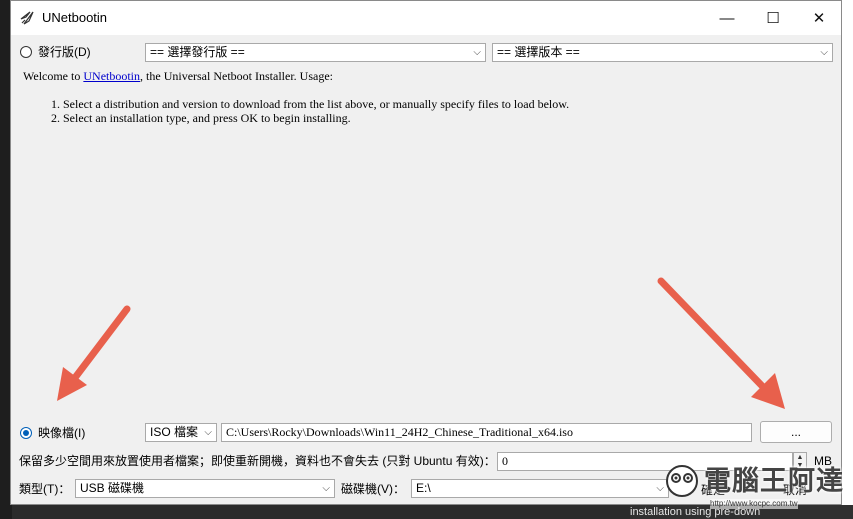 This screenshot has width=853, height=519. What do you see at coordinates (662, 52) in the screenshot?
I see `version-select: == 選擇版本 == ⌵` at bounding box center [662, 52].